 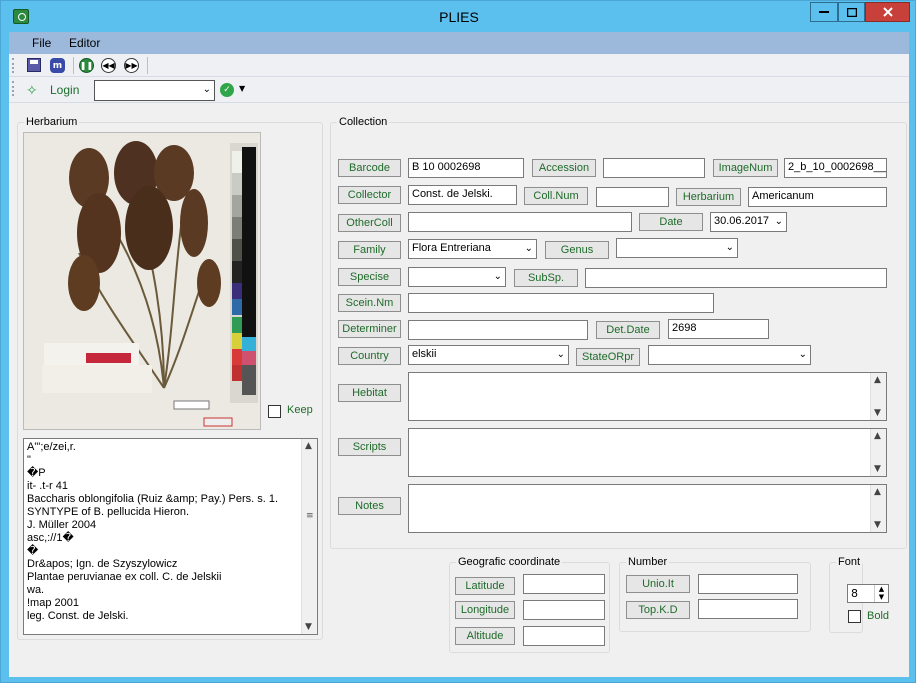 What do you see at coordinates (369, 250) in the screenshot?
I see `family-button: Family` at bounding box center [369, 250].